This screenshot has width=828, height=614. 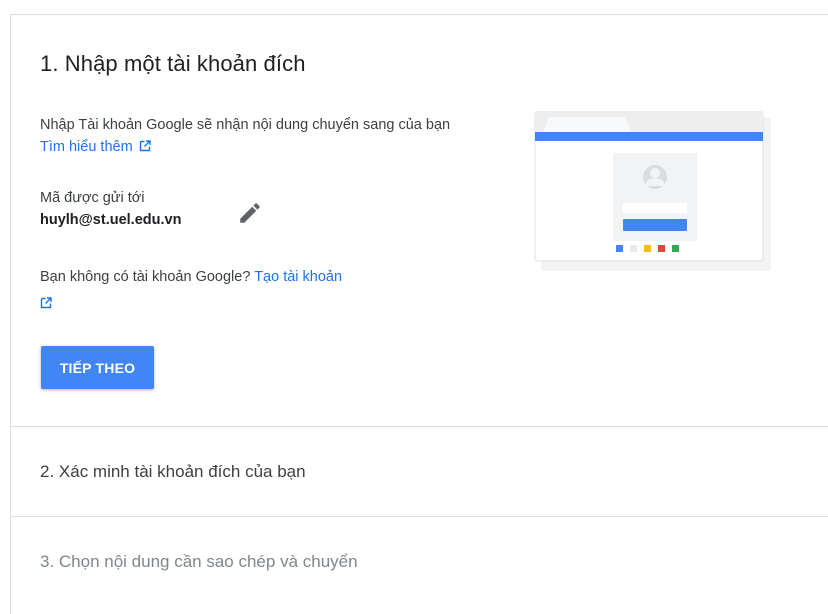 I want to click on sent-to-email: huylh@st.uel.edu.vn, so click(x=111, y=220).